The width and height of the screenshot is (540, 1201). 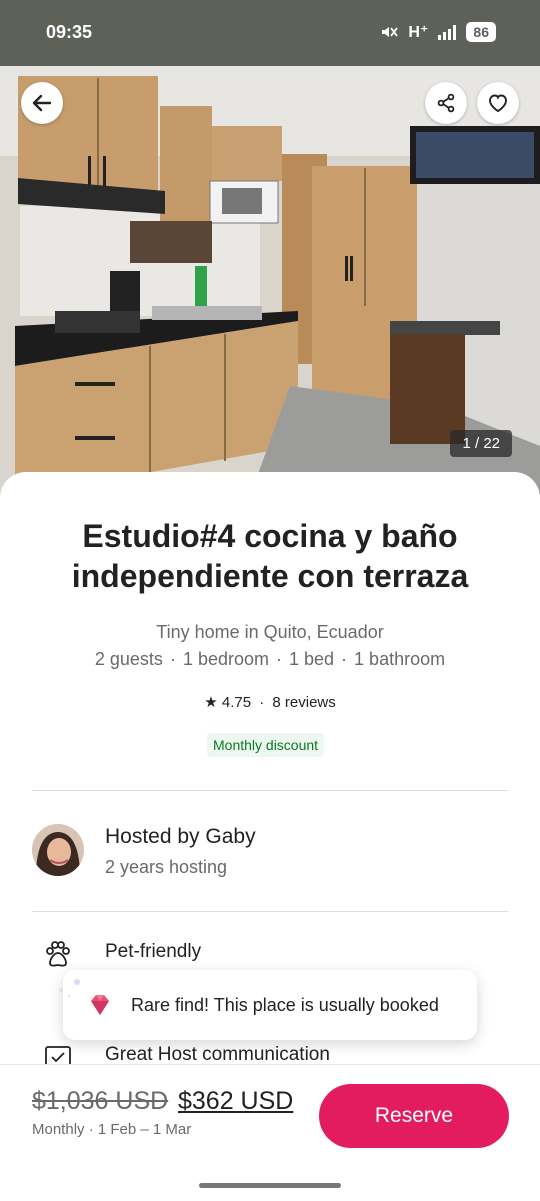 I want to click on toast-message: Rare find! This place is usually booked, so click(x=285, y=1005).